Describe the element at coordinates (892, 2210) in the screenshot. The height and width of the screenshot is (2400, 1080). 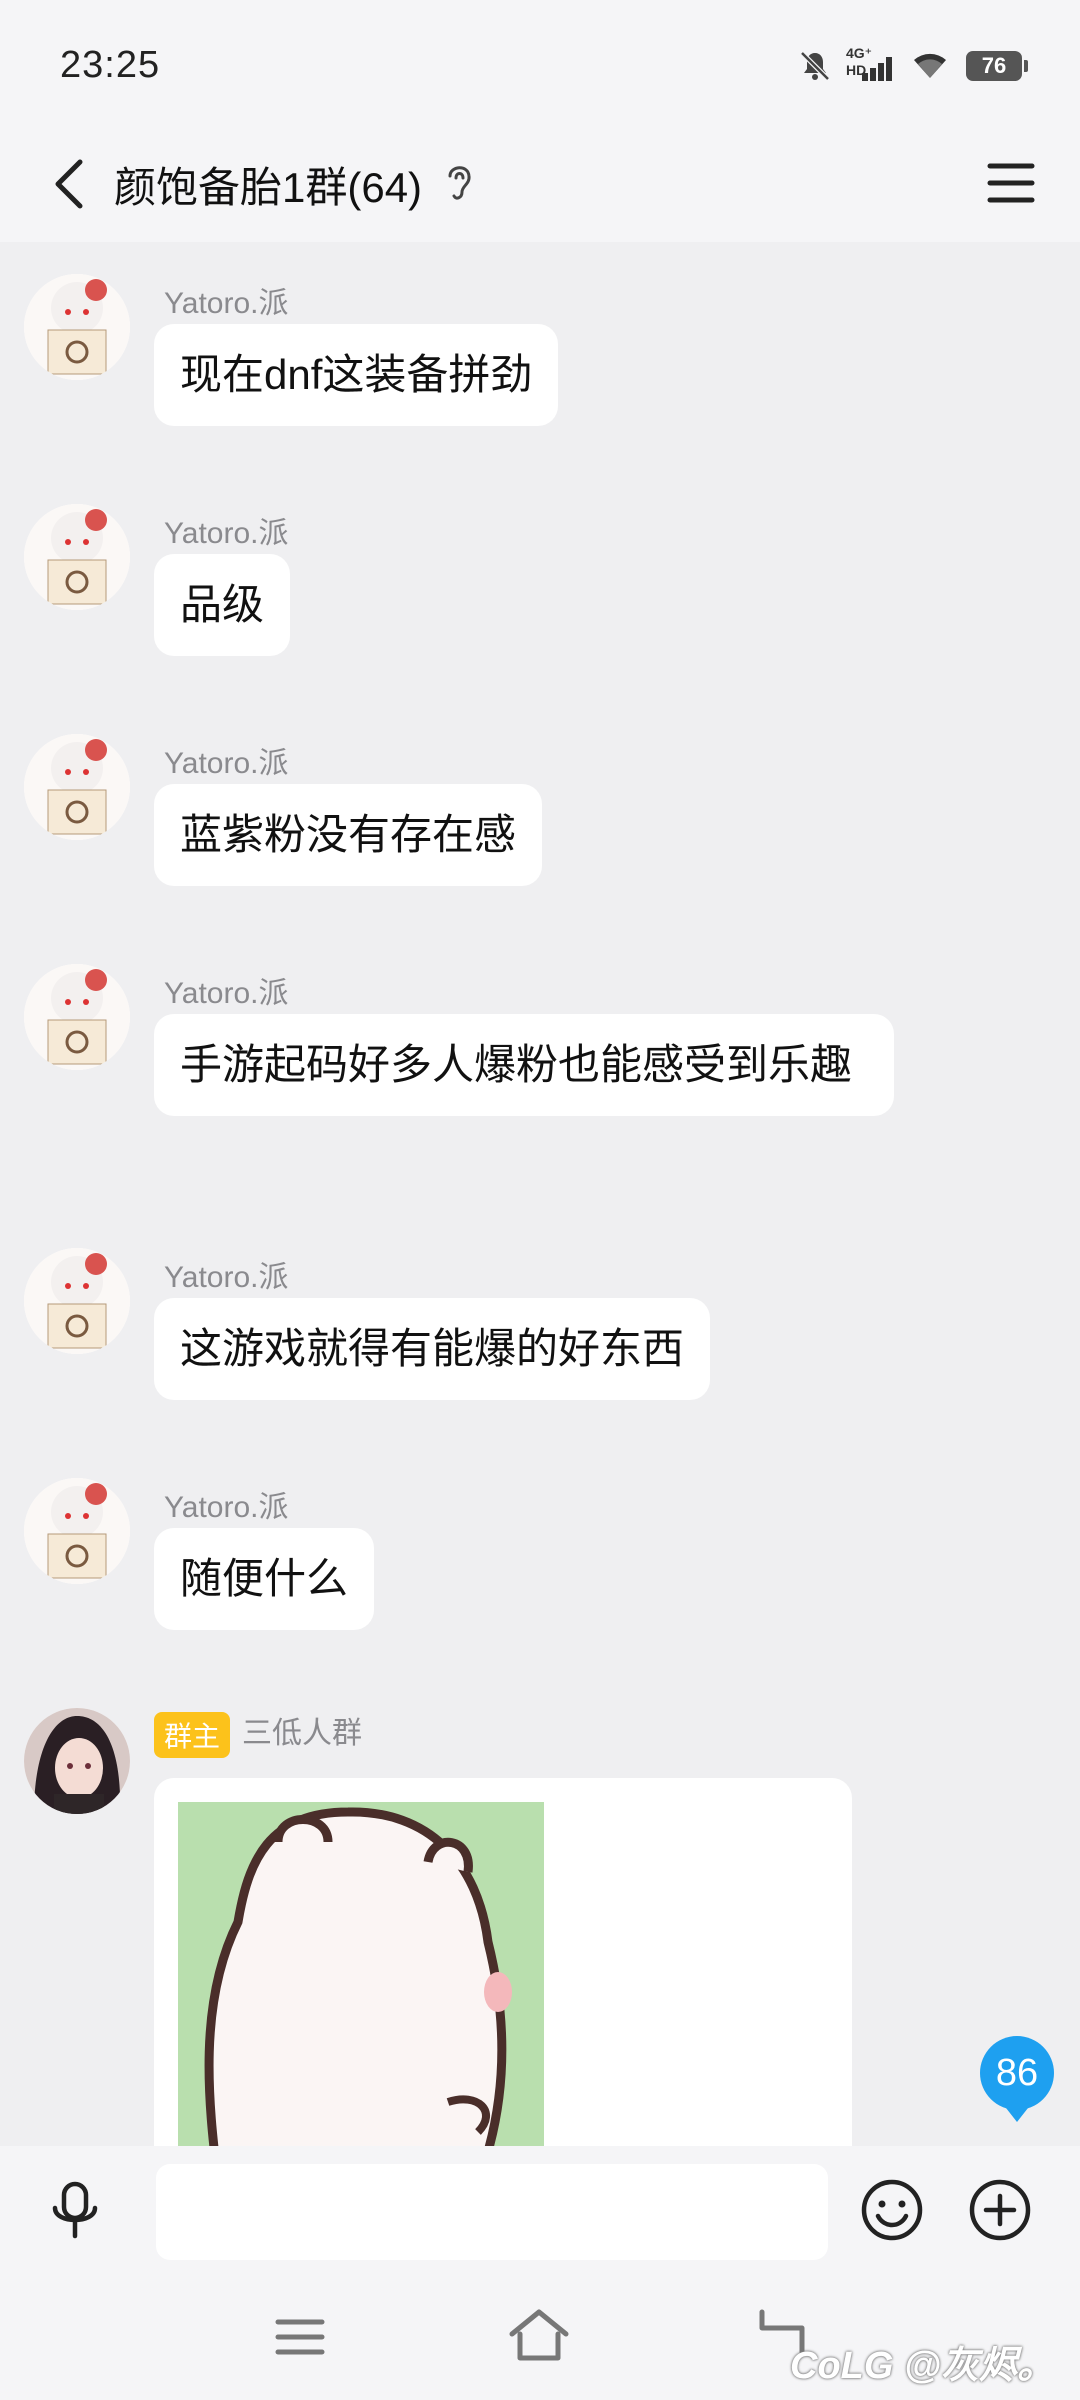
I see `emoji-icon` at that location.